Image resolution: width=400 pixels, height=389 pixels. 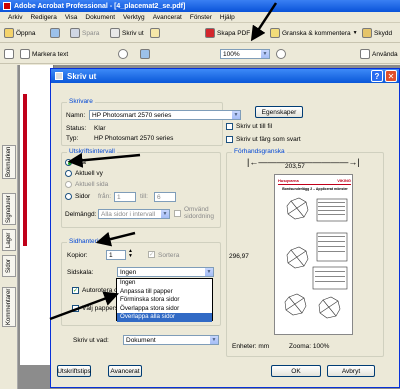 What do you see at coordinates (83, 196) in the screenshot?
I see `range-pages-label: Sidor` at bounding box center [83, 196].